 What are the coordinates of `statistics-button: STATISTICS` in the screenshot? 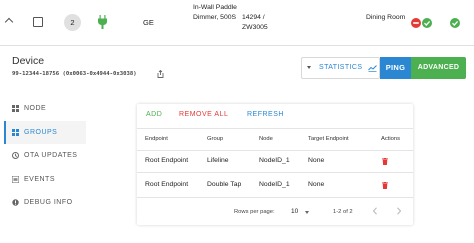 It's located at (340, 68).